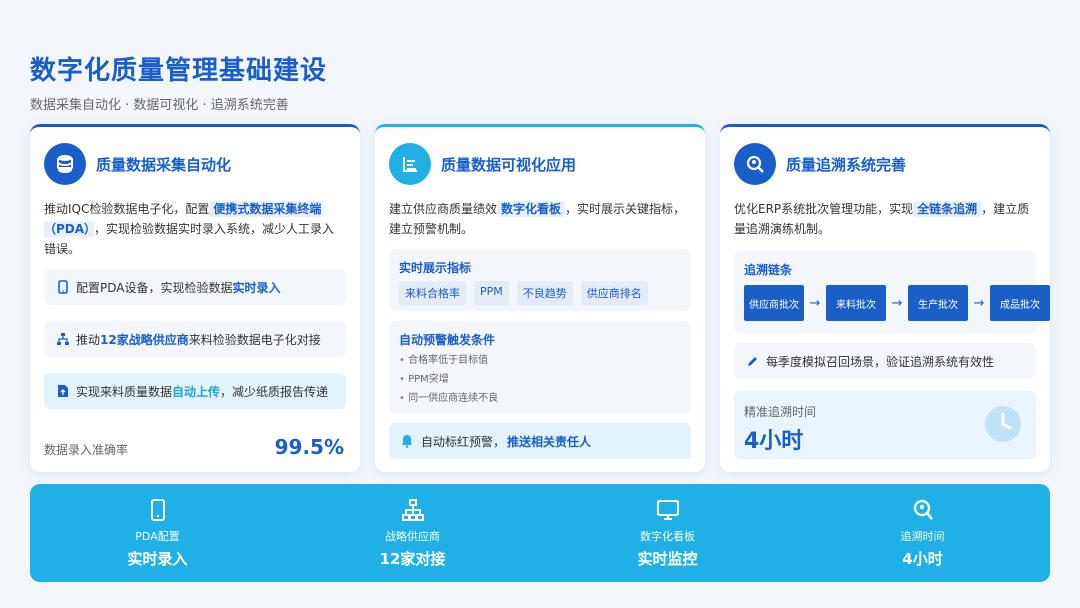  Describe the element at coordinates (774, 441) in the screenshot. I see `time-value: 4小时` at that location.